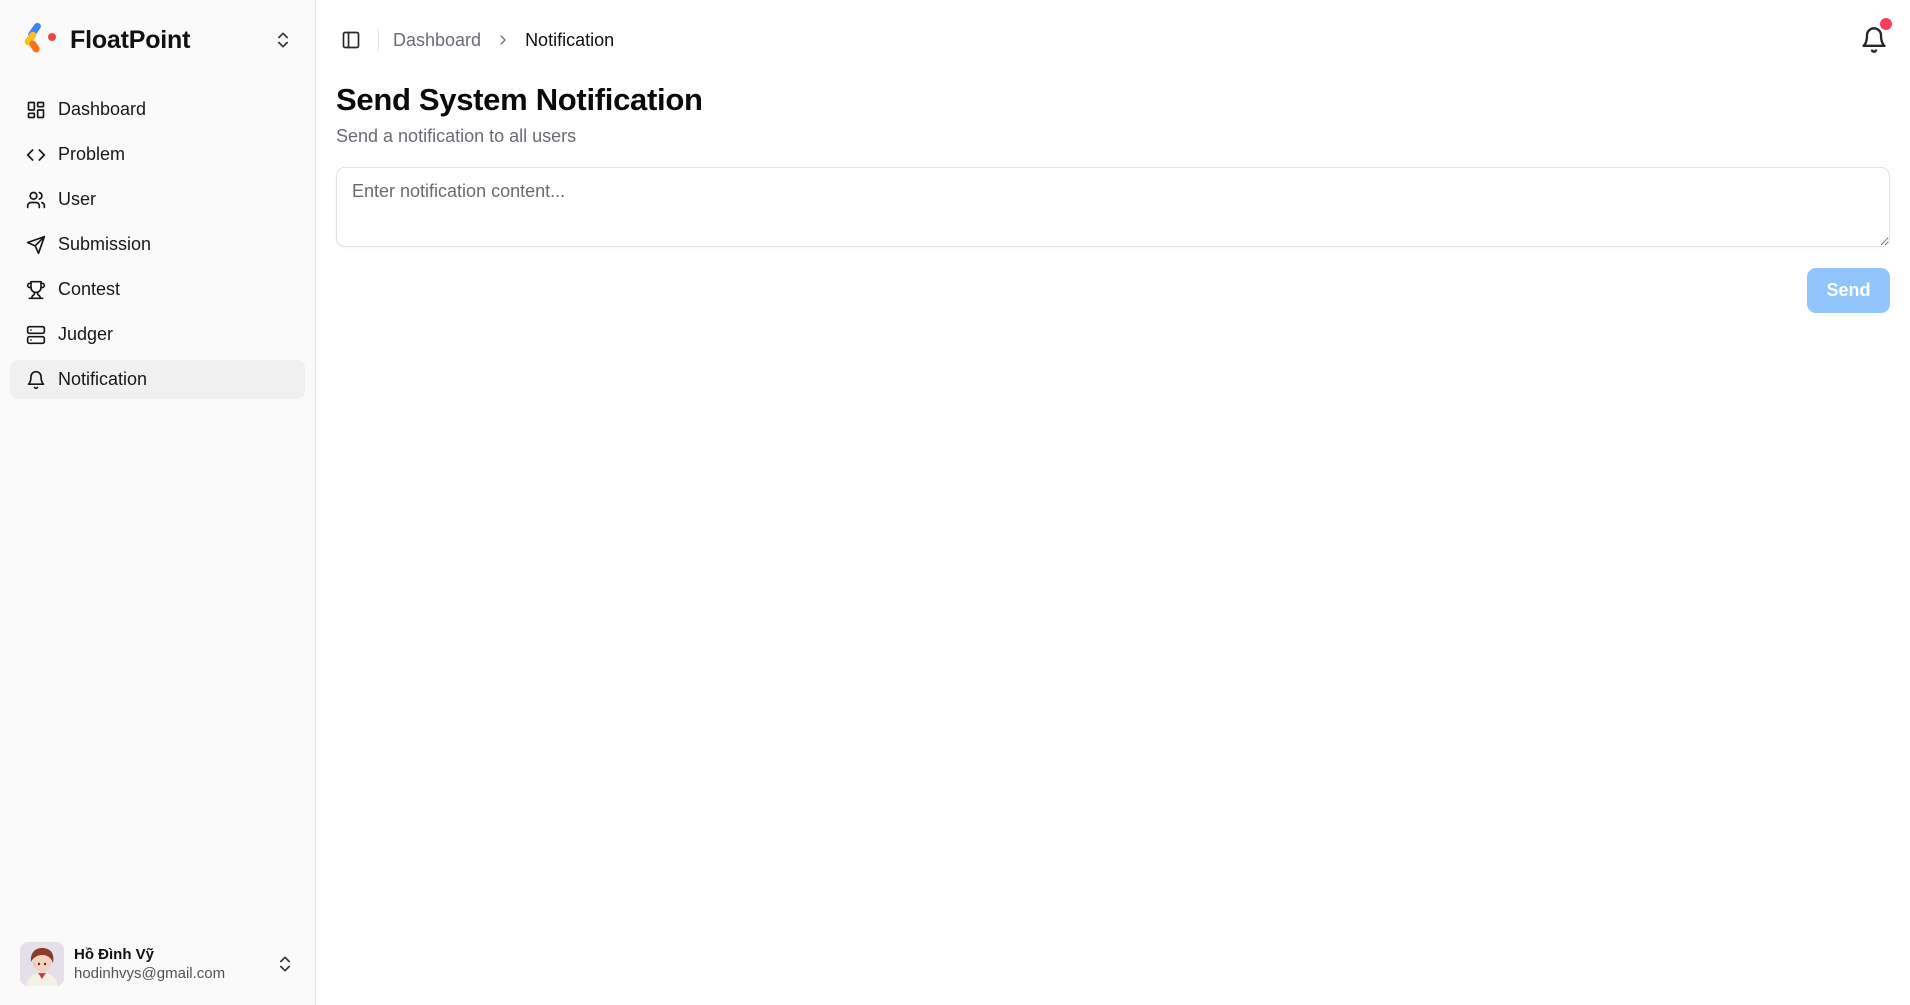 This screenshot has height=1005, width=1910. I want to click on server-icon, so click(36, 334).